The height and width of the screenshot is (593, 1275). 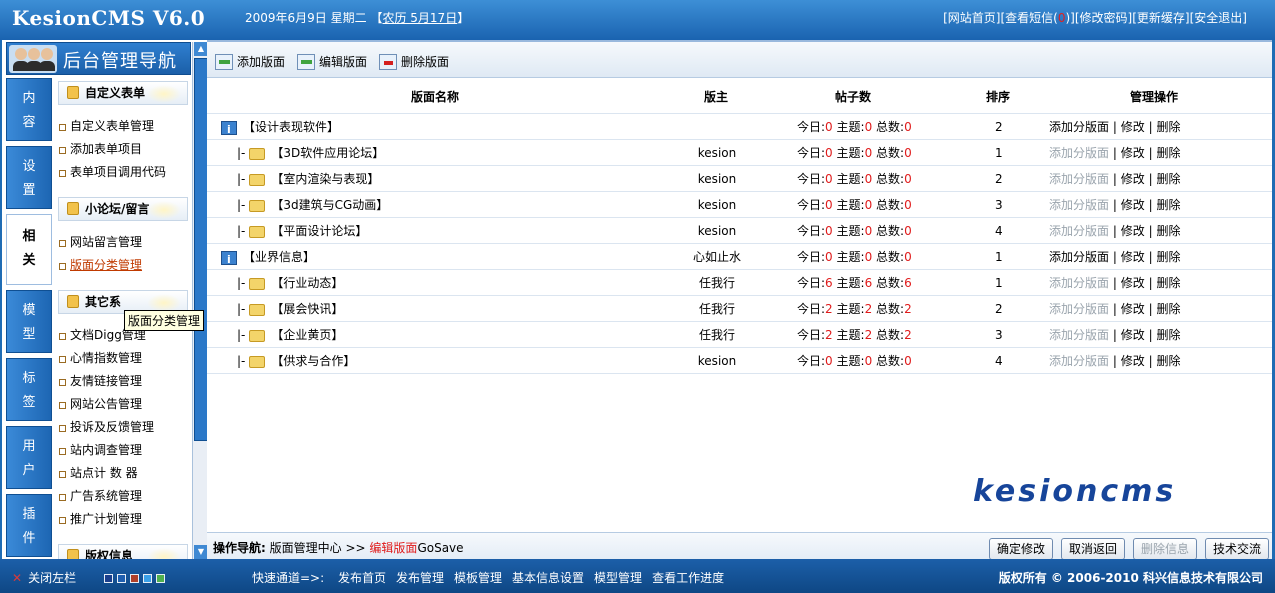 I want to click on nav-menu-item: 站点计 数 器, so click(x=123, y=473).